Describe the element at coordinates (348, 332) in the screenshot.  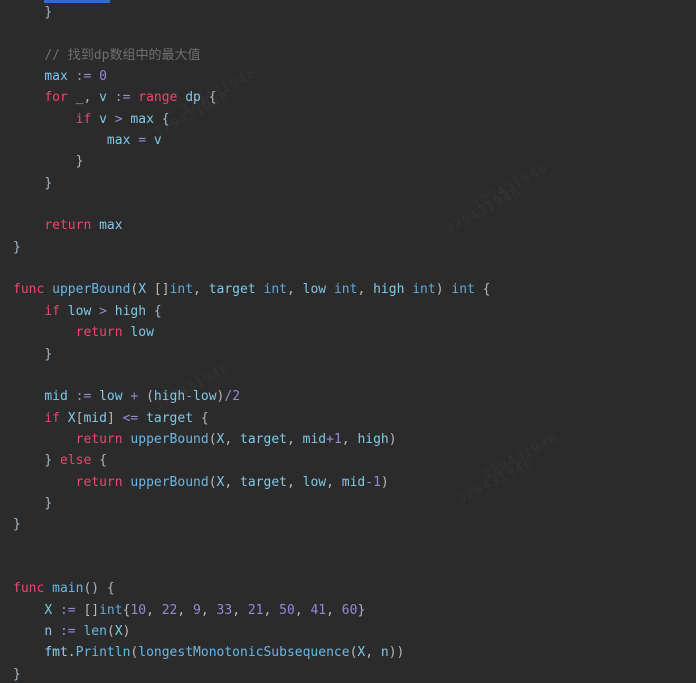
I see `code-line: return low` at that location.